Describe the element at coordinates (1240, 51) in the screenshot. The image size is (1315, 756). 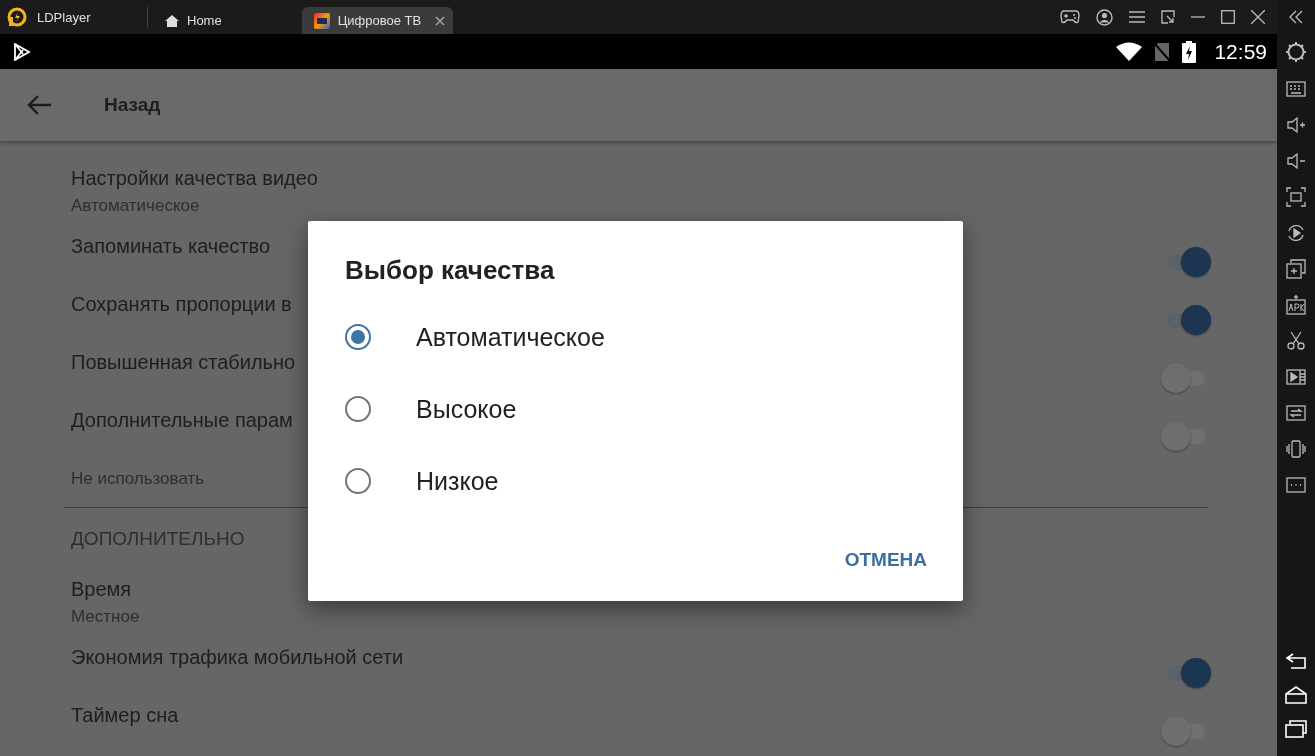
I see `clock-time: 12:59` at that location.